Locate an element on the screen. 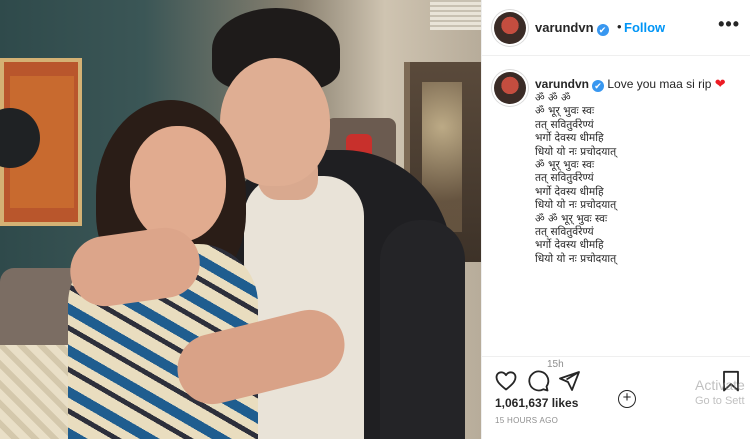  caption-username-text: varundvn is located at coordinates (562, 84).